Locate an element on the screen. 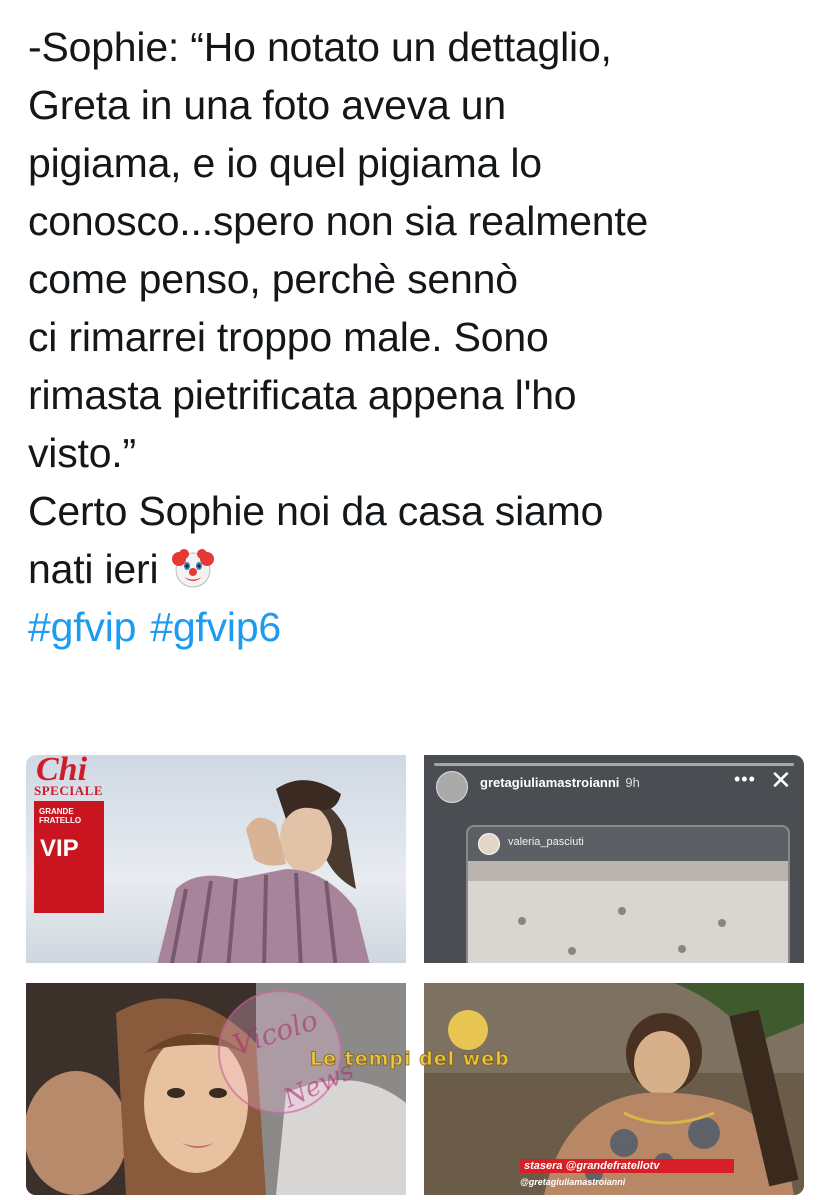  person-in-striped-pajamas is located at coordinates (263, 871).